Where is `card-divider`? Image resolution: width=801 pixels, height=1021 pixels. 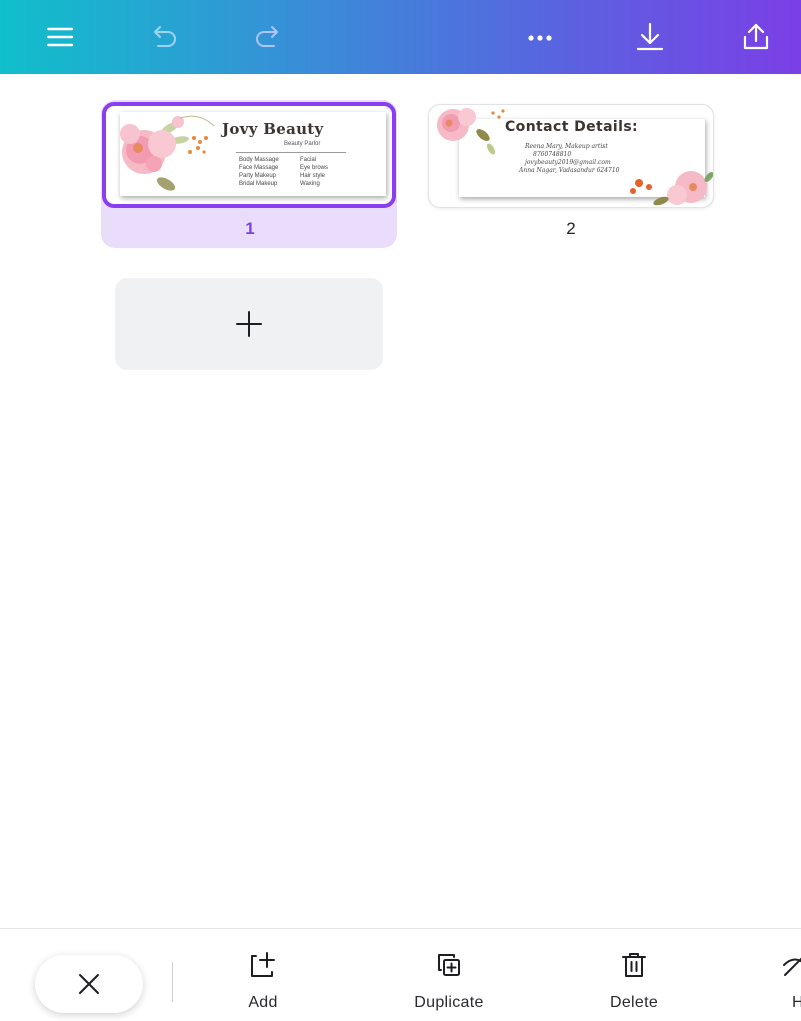
card-divider is located at coordinates (291, 152).